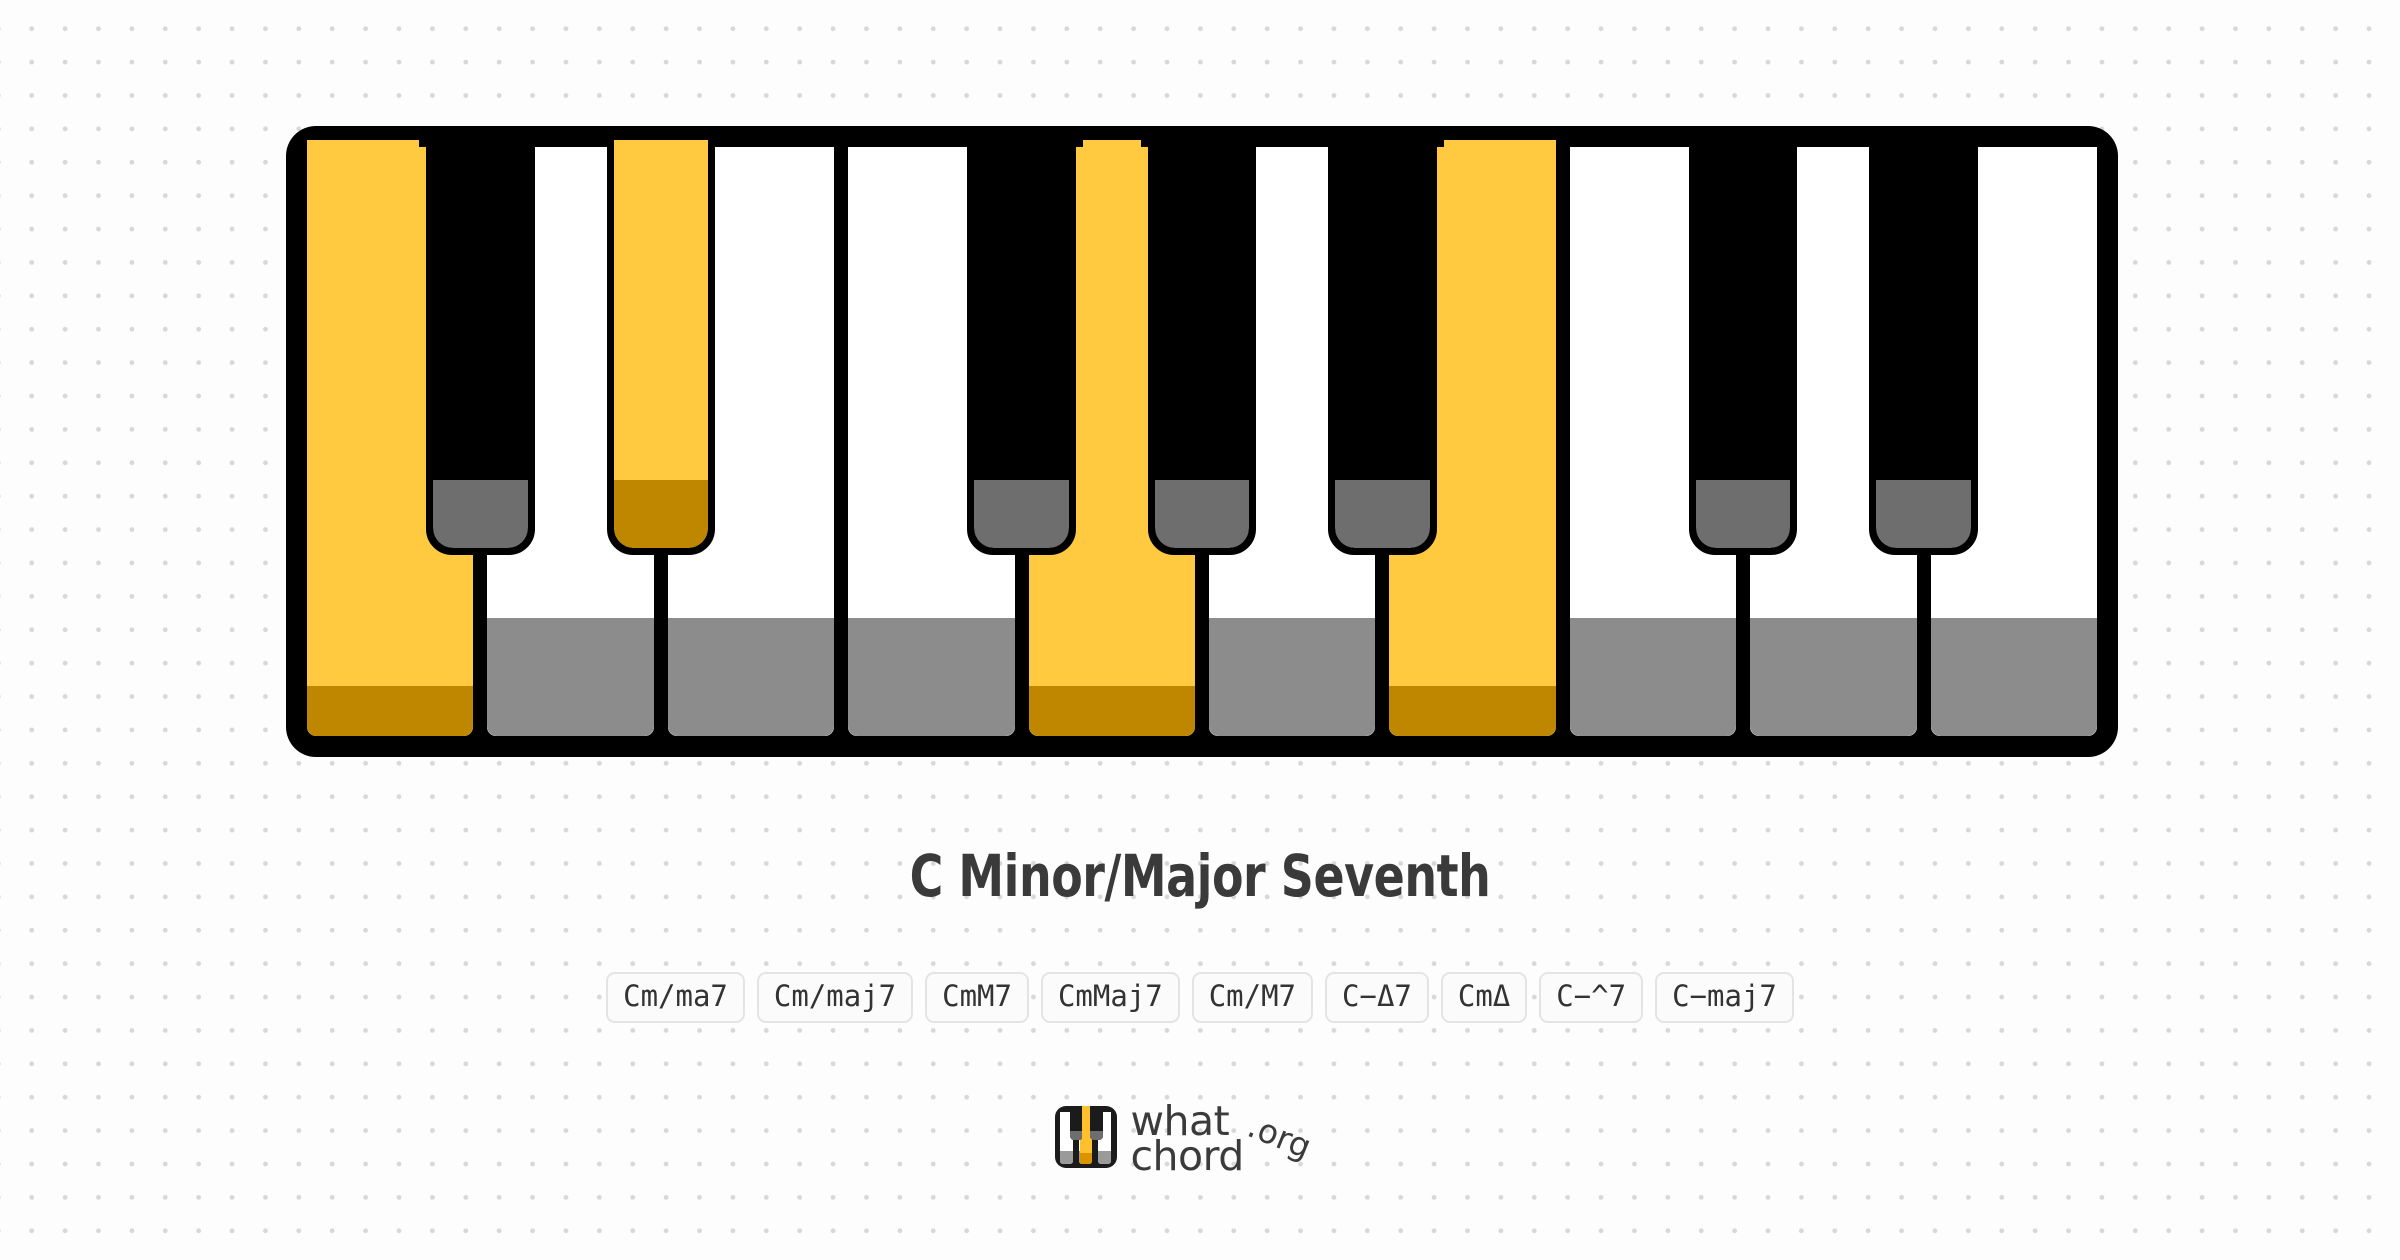 This screenshot has width=2400, height=1260. Describe the element at coordinates (1484, 997) in the screenshot. I see `chord-alias-badge: CmΔ` at that location.